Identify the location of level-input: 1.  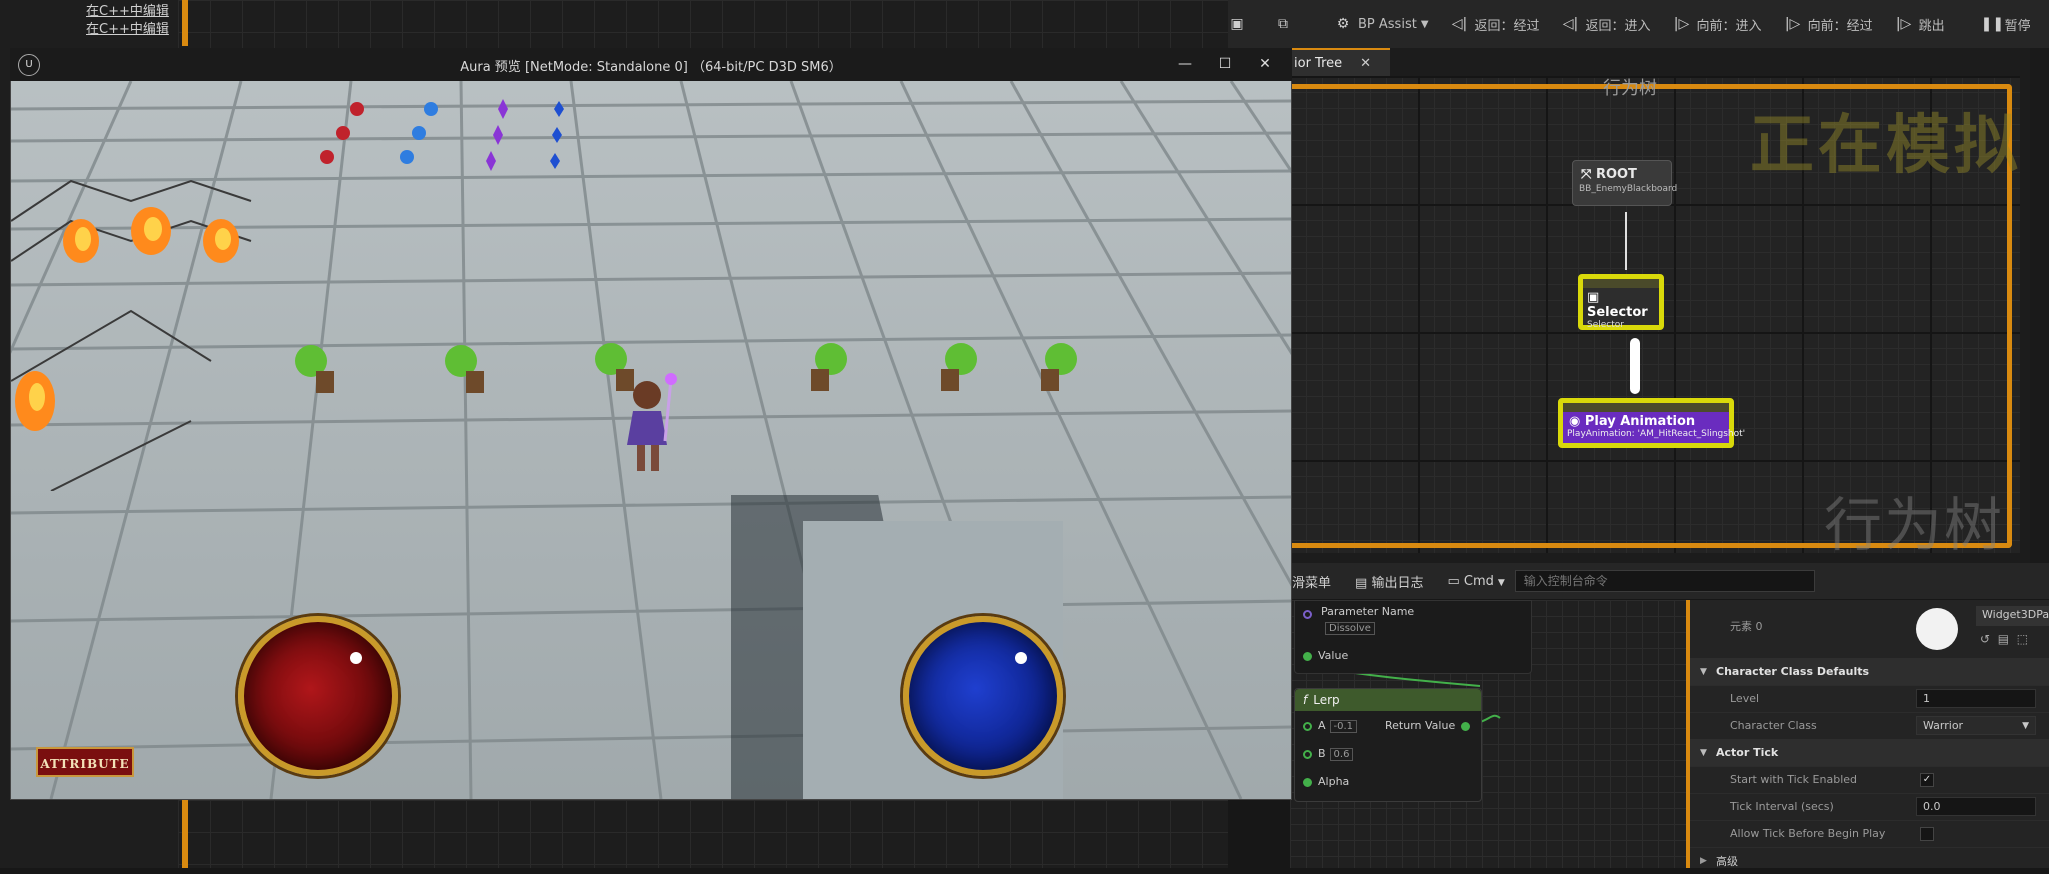
(1976, 698).